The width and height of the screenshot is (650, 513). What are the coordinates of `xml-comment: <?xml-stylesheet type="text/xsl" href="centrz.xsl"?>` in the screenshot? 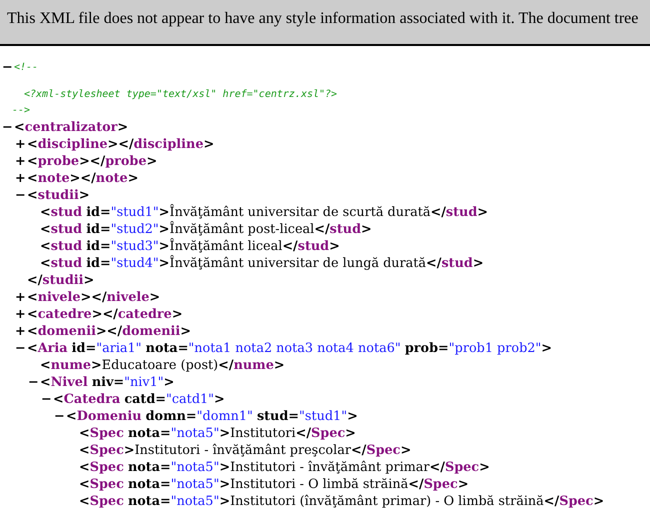 It's located at (181, 94).